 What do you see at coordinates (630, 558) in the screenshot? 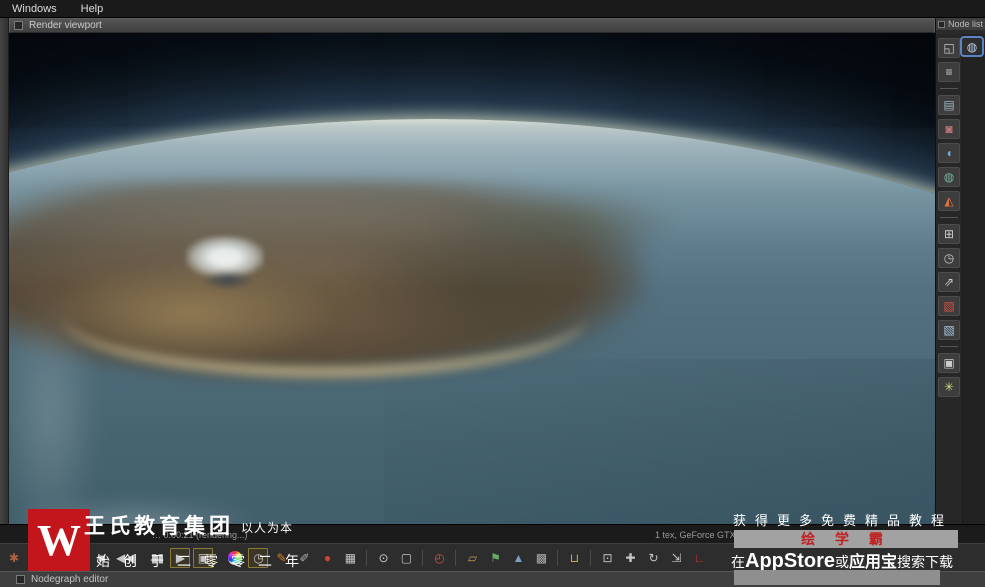
I see `move-button: ✚` at bounding box center [630, 558].